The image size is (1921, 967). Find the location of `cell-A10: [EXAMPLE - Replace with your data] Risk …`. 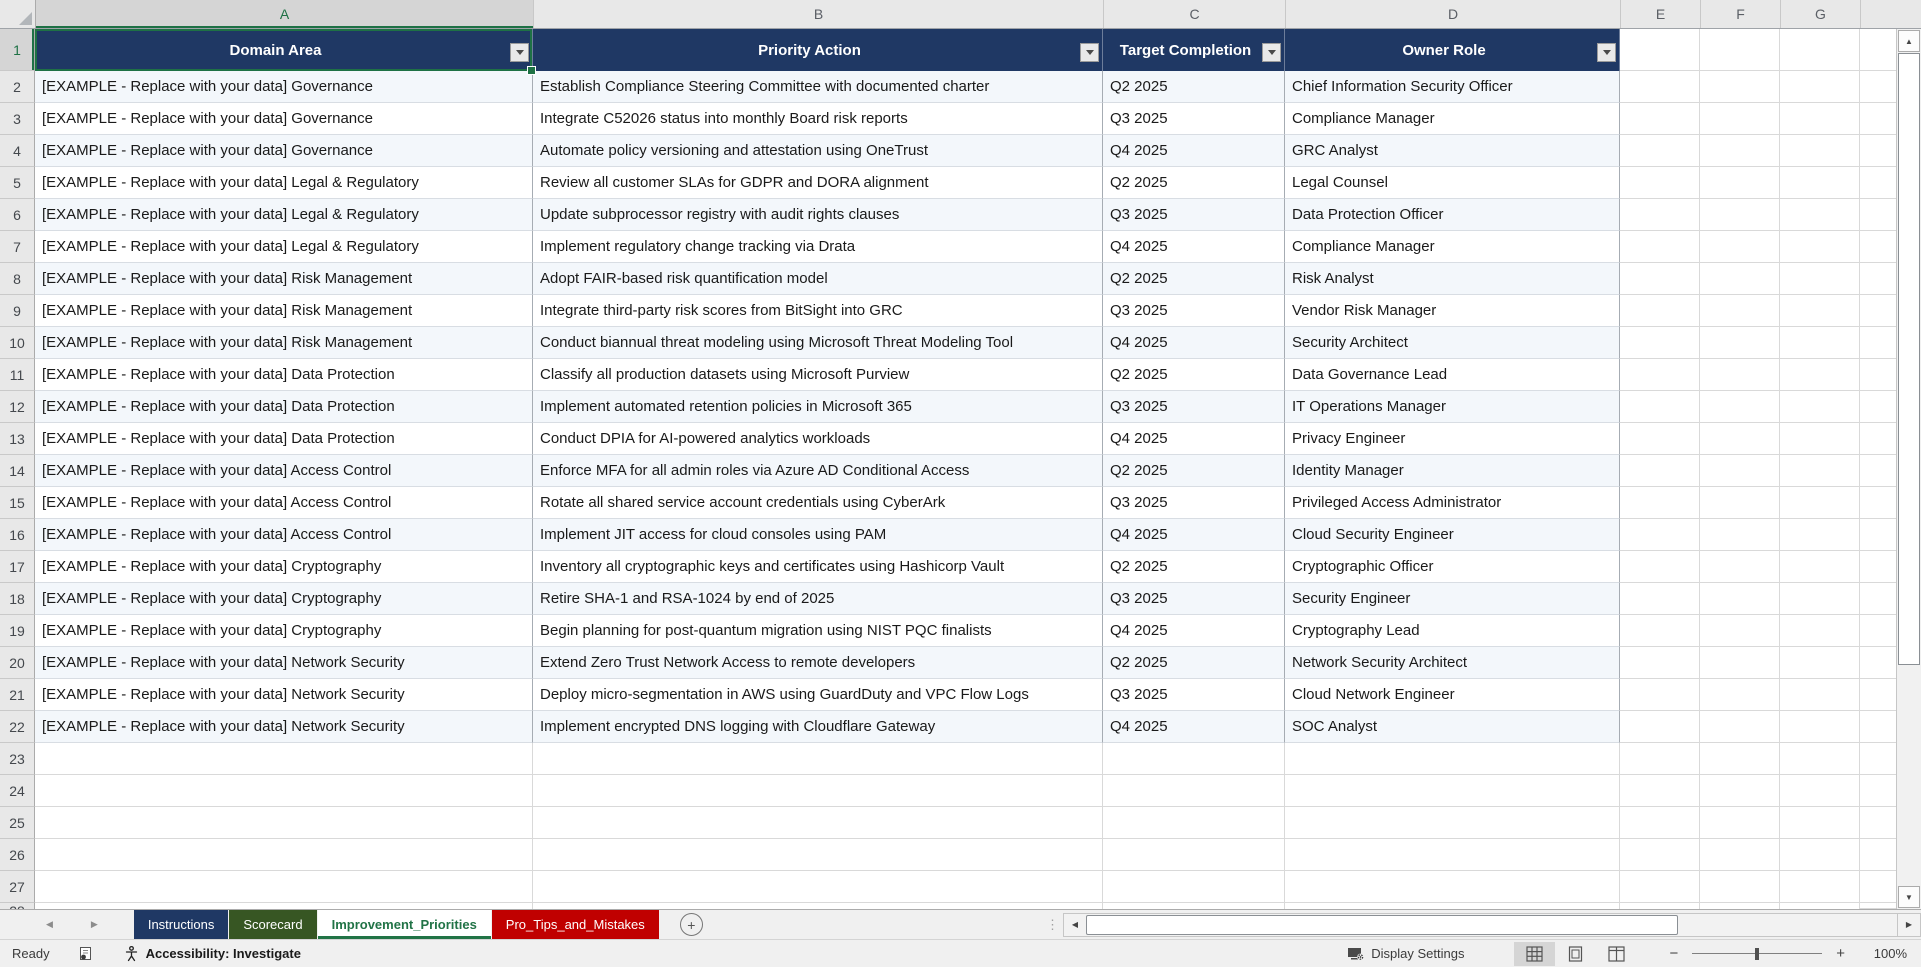

cell-A10: [EXAMPLE - Replace with your data] Risk … is located at coordinates (284, 343).